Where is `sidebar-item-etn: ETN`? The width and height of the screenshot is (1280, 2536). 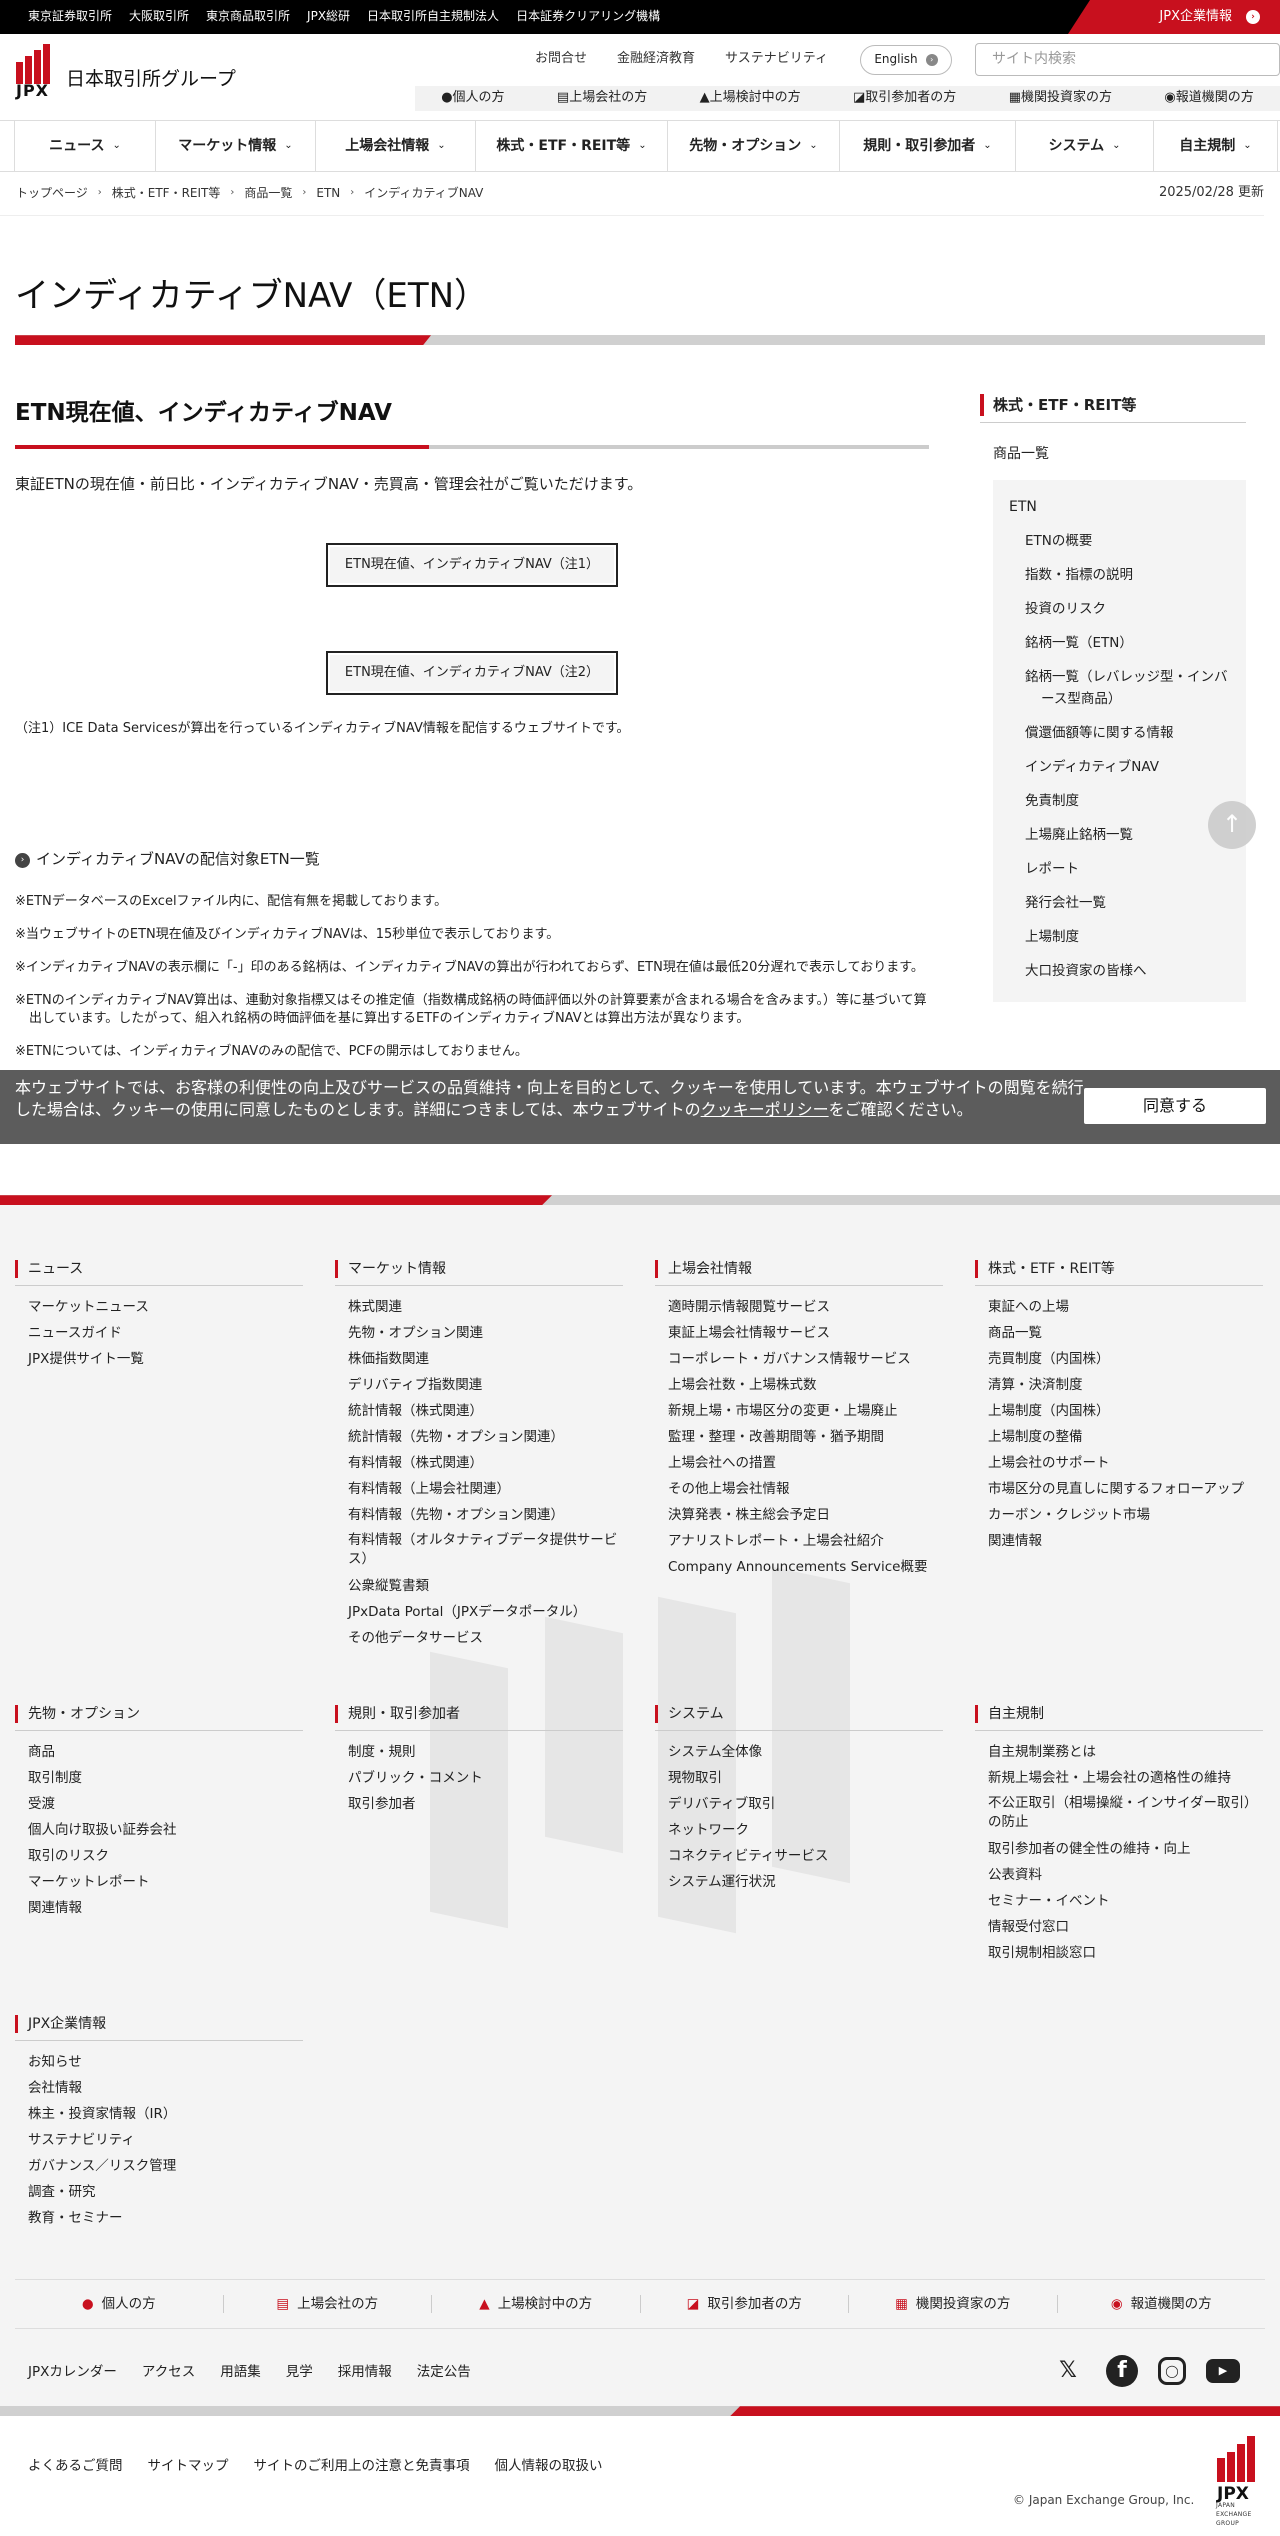 sidebar-item-etn: ETN is located at coordinates (1119, 507).